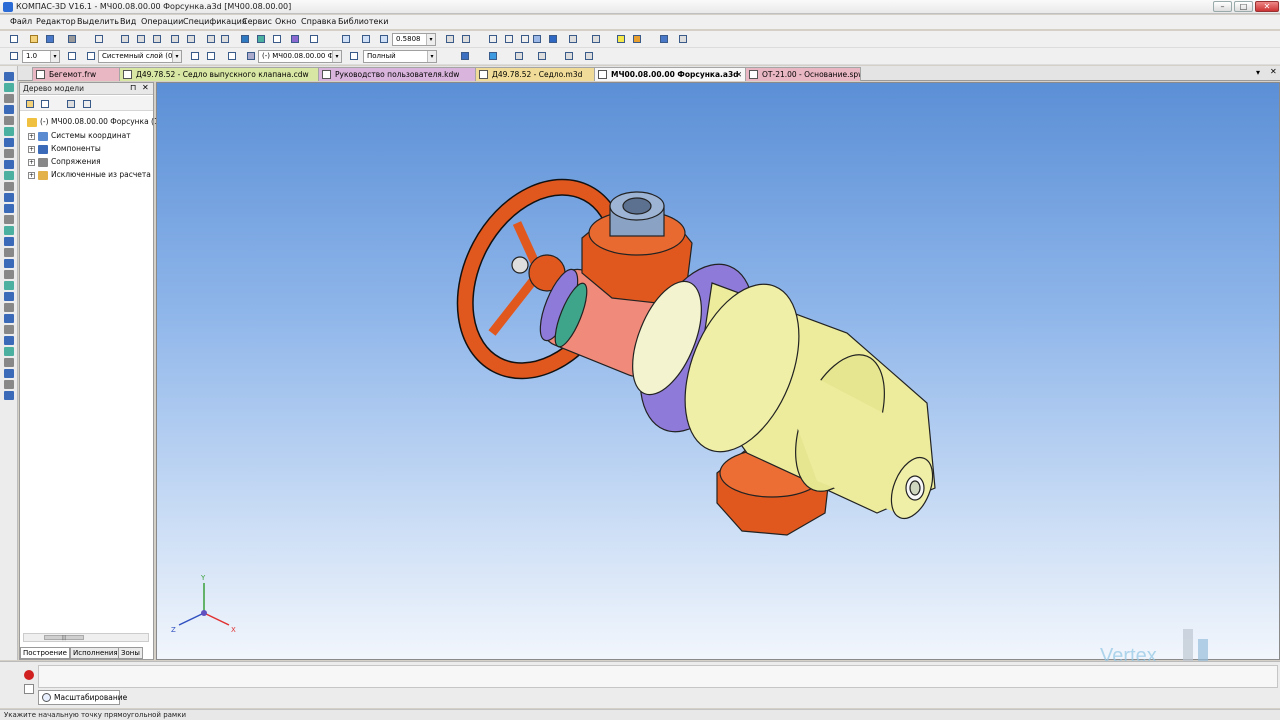  What do you see at coordinates (573, 39) in the screenshot?
I see `perspective-icon` at bounding box center [573, 39].